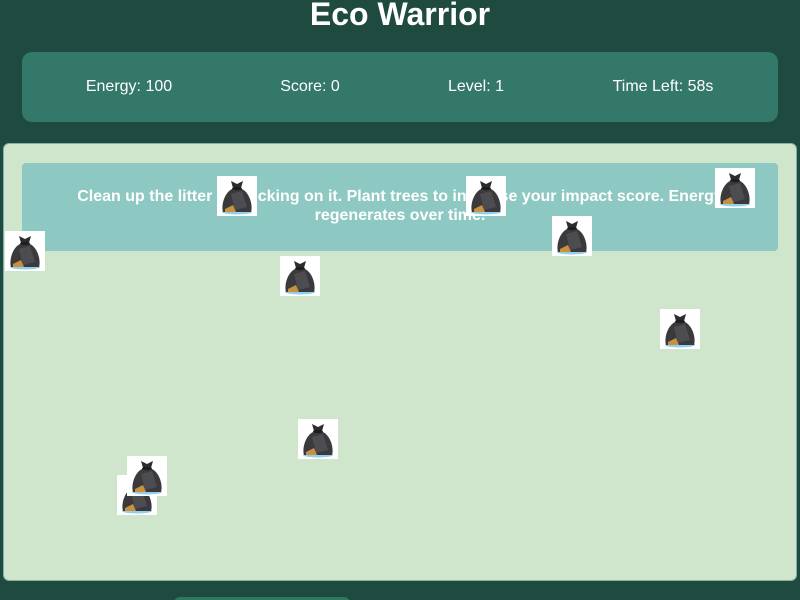 This screenshot has height=600, width=800. What do you see at coordinates (129, 86) in the screenshot?
I see `energy-stat: Energy: 100` at bounding box center [129, 86].